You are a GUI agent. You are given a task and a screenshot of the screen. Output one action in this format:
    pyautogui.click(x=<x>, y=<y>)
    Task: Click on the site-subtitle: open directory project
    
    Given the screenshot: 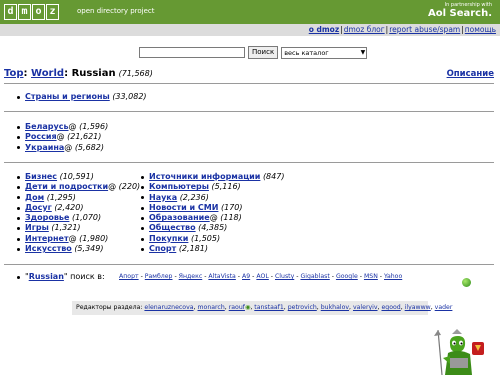 What is the action you would take?
    pyautogui.click(x=116, y=11)
    